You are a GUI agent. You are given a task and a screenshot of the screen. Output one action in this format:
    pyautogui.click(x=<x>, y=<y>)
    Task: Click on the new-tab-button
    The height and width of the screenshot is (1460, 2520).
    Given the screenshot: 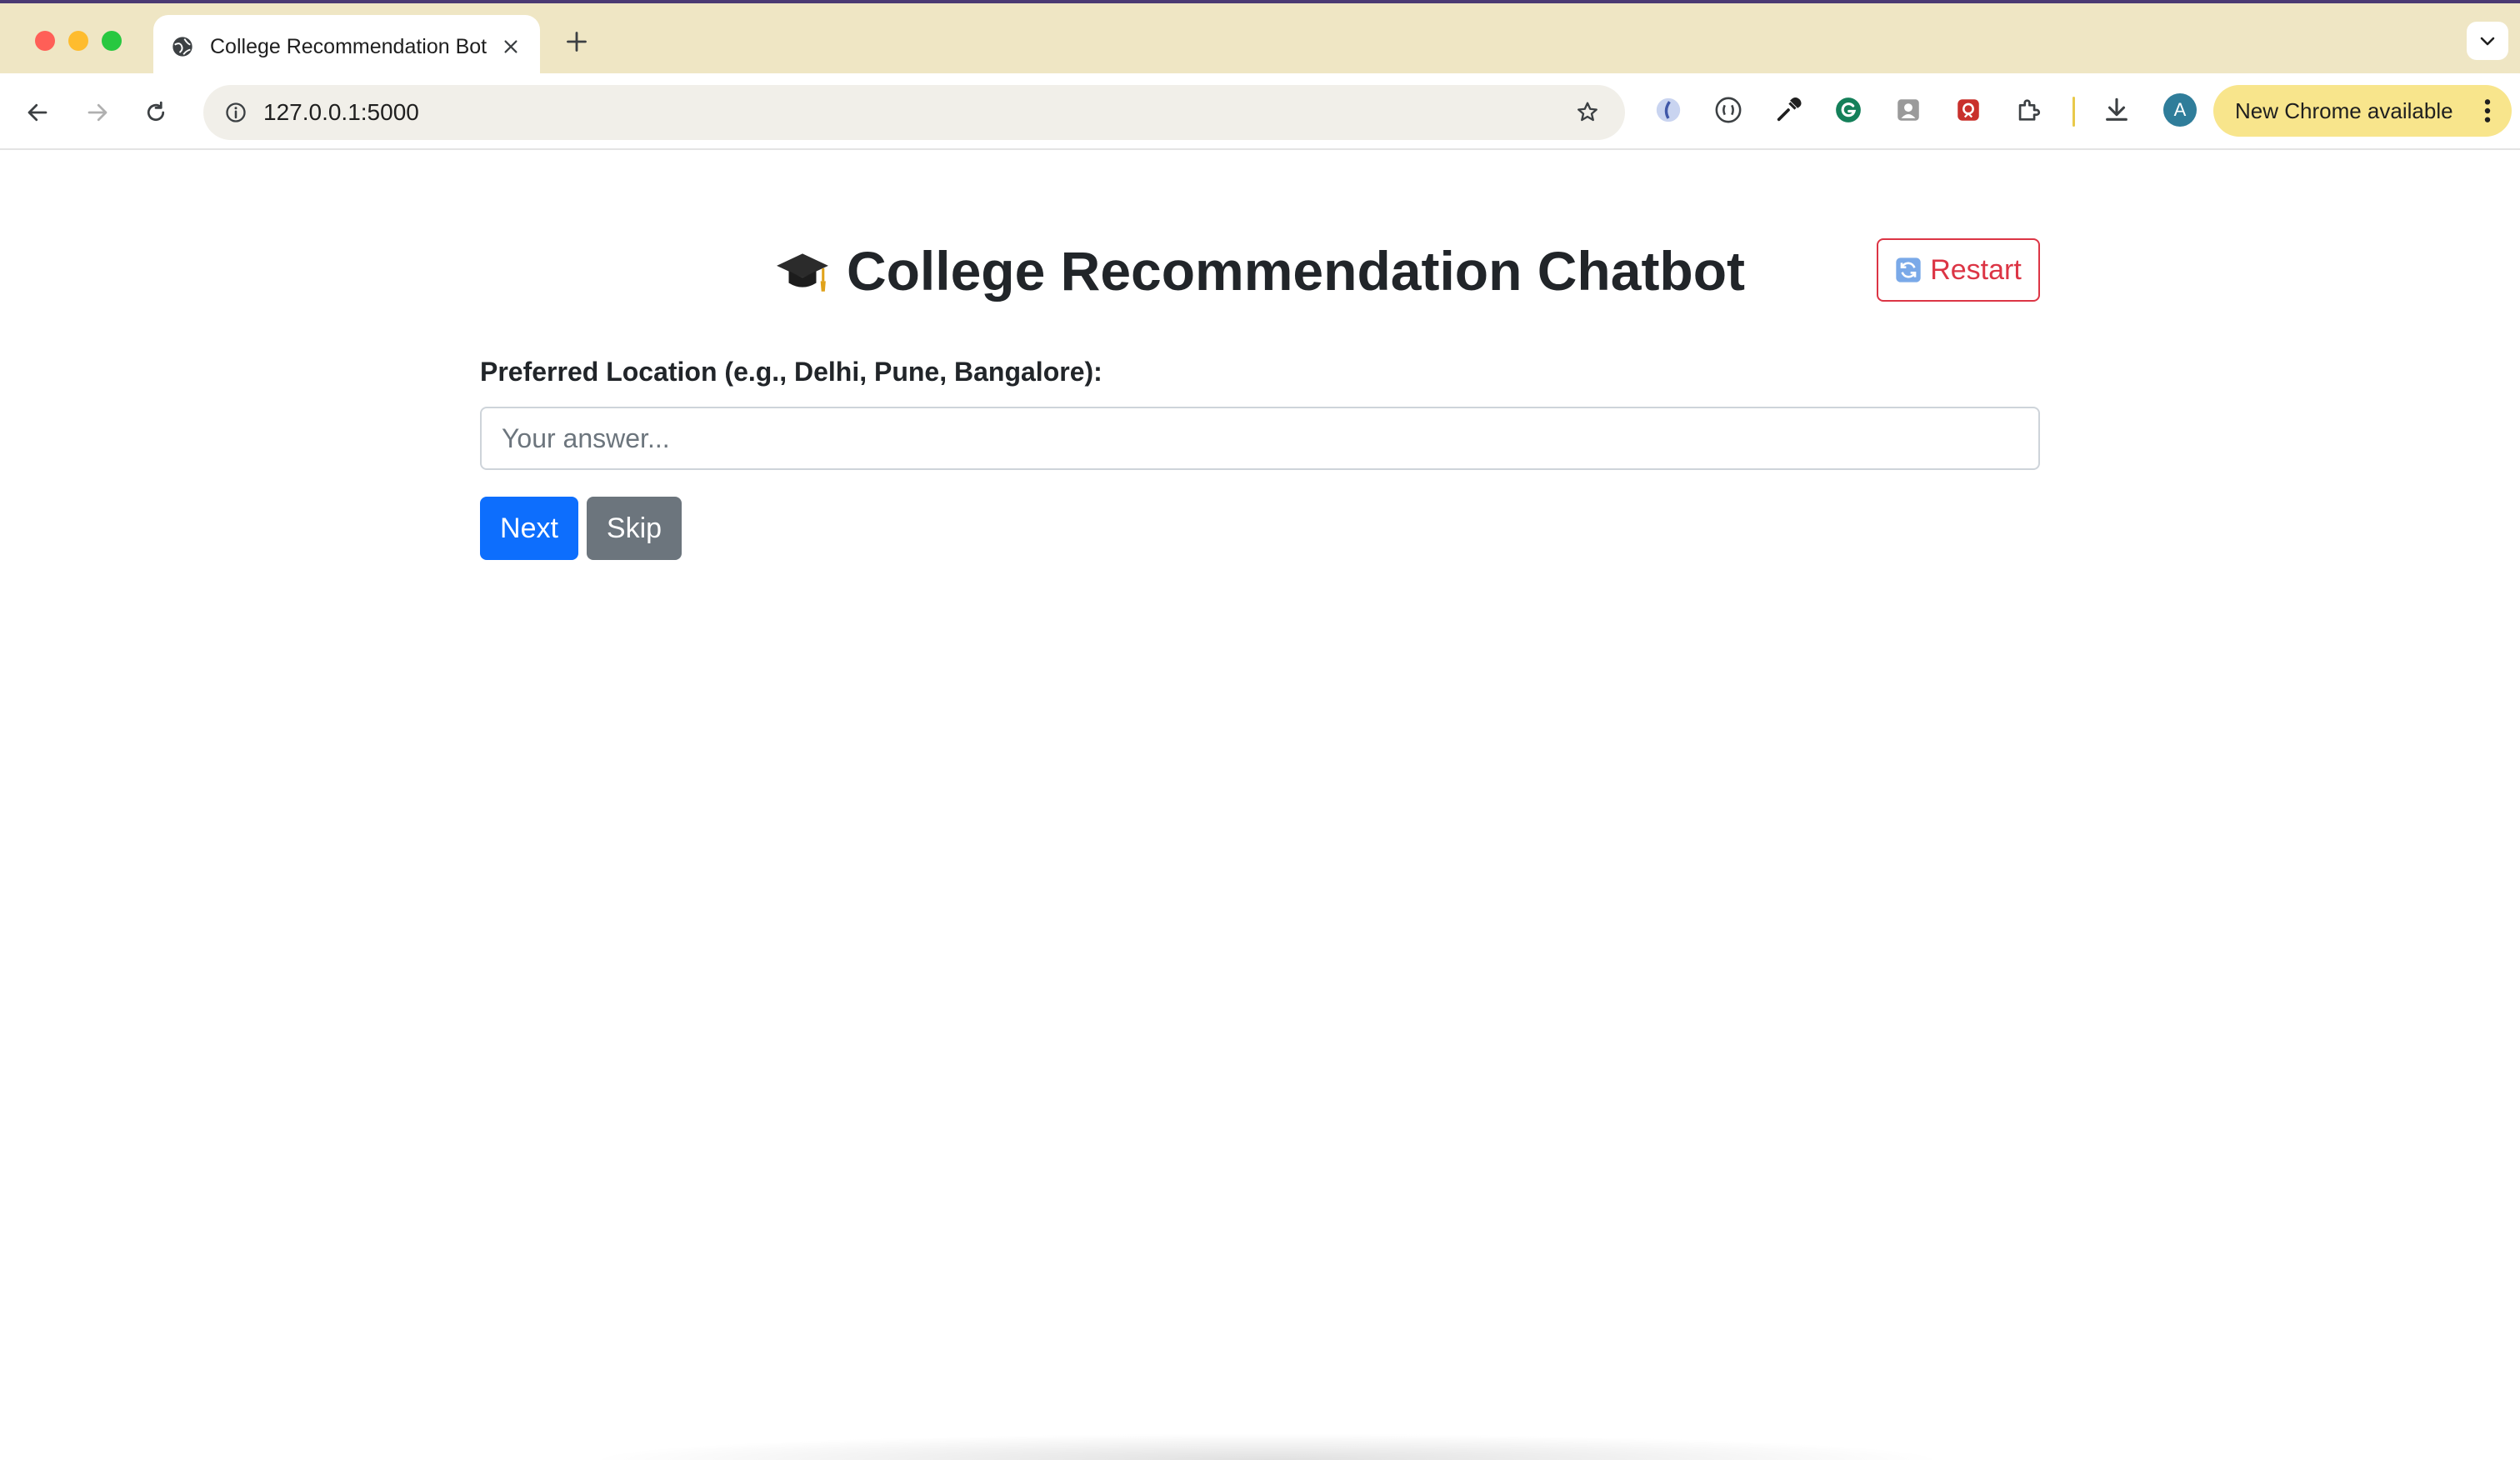 What is the action you would take?
    pyautogui.click(x=576, y=41)
    